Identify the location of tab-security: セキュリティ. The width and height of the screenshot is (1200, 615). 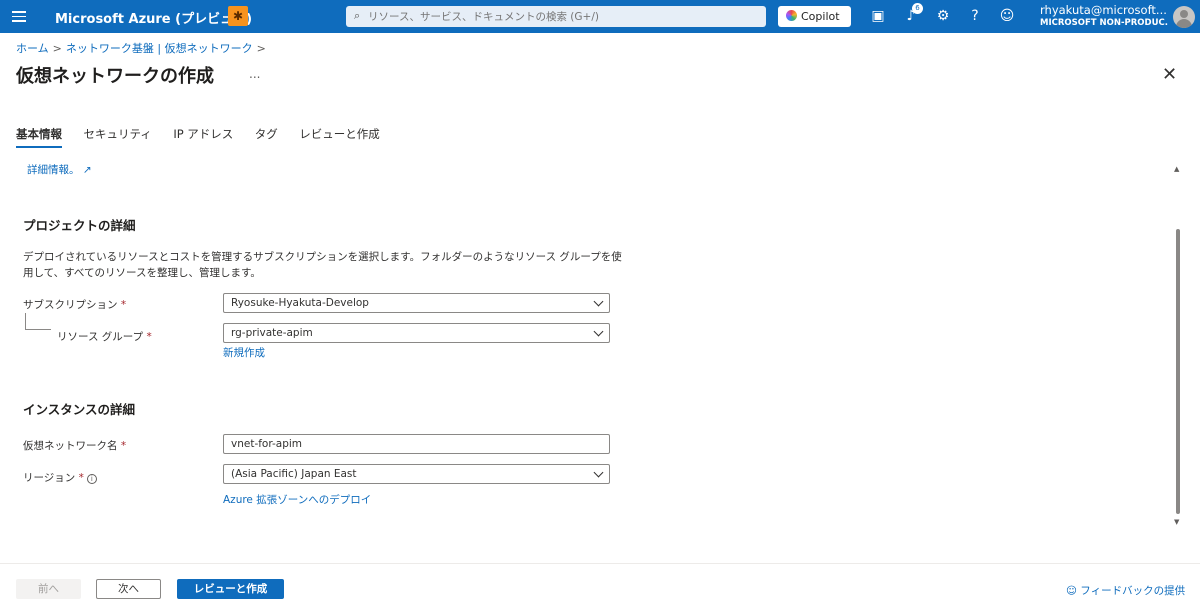
(118, 137).